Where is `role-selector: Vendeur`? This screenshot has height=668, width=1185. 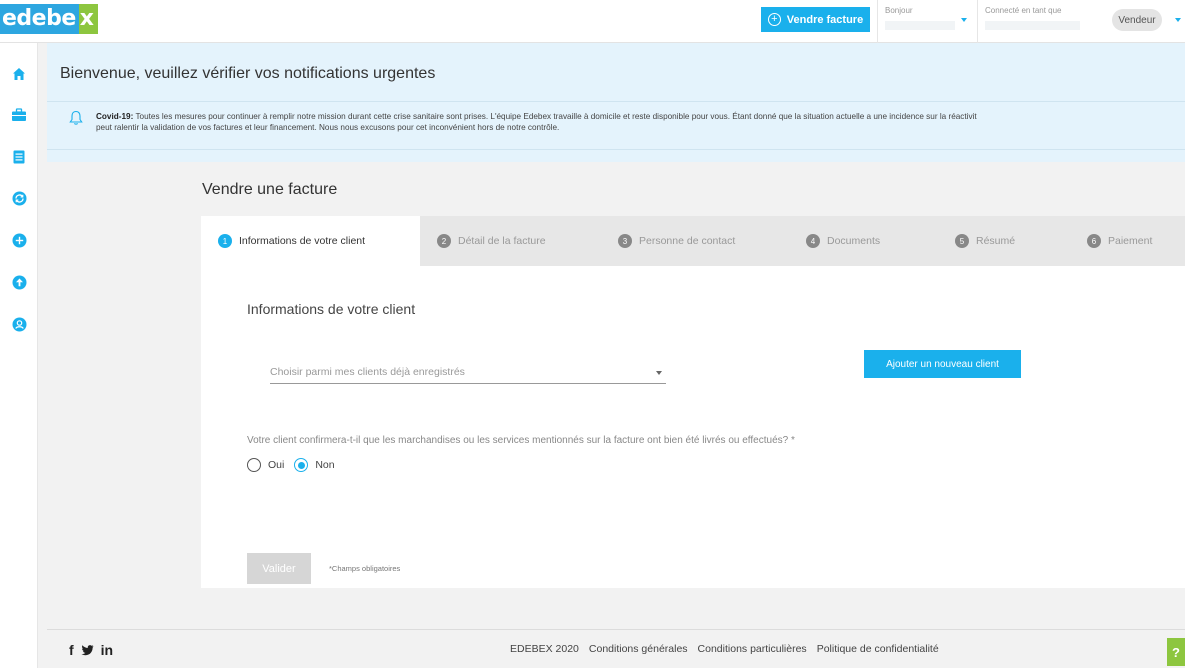
role-selector: Vendeur is located at coordinates (1137, 20).